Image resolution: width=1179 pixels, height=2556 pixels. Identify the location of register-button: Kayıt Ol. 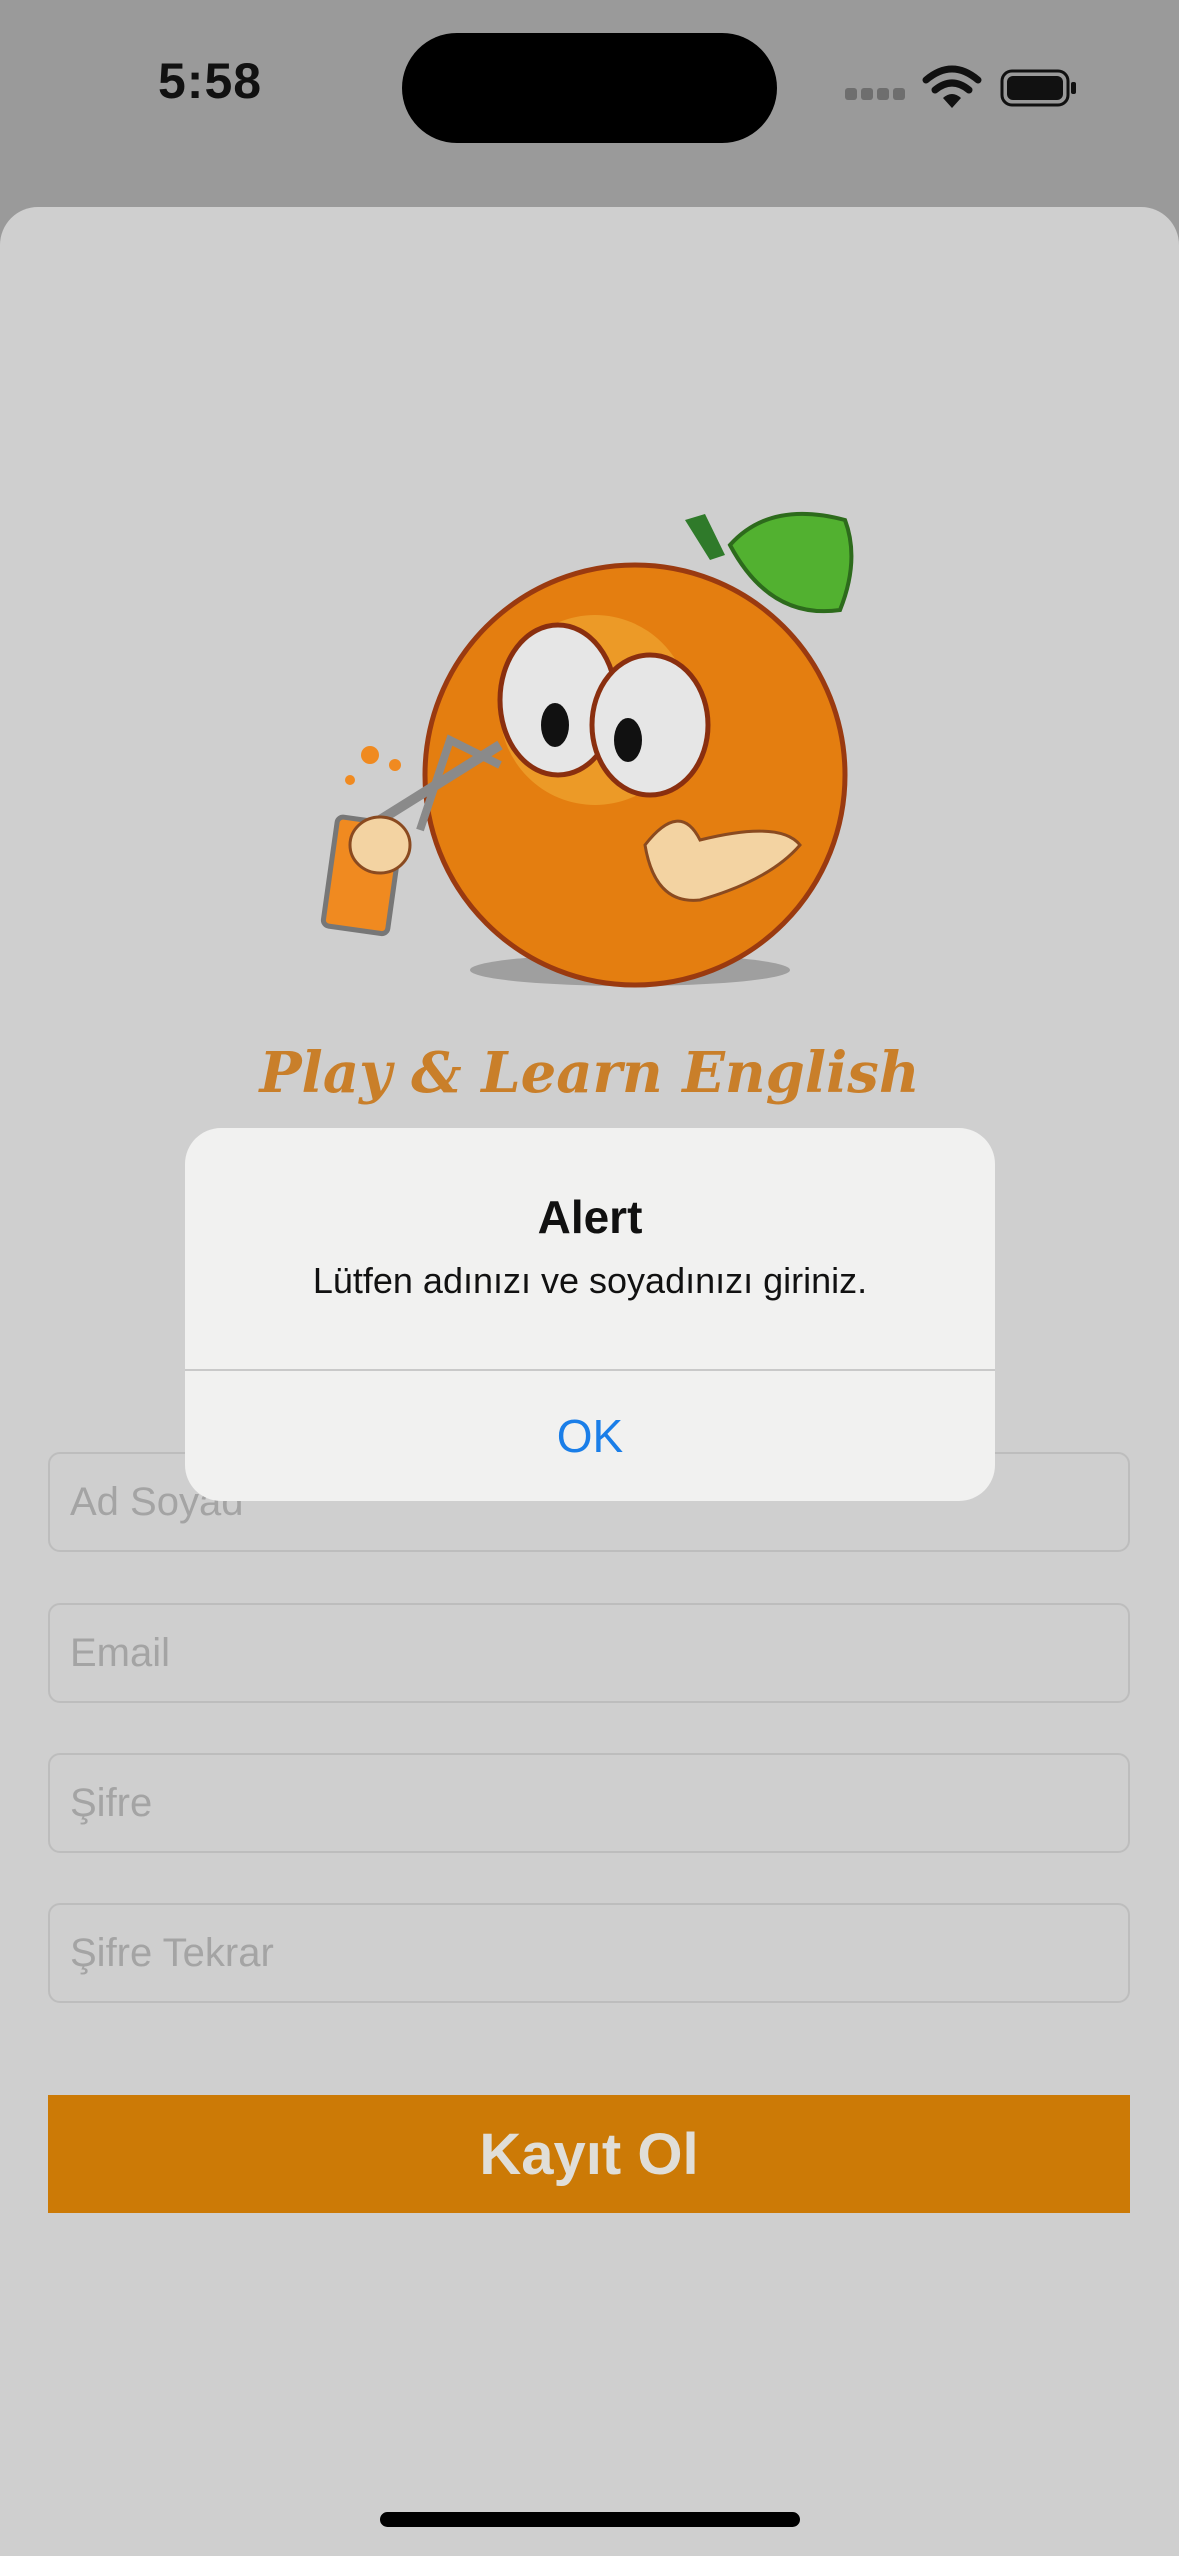
(589, 2154).